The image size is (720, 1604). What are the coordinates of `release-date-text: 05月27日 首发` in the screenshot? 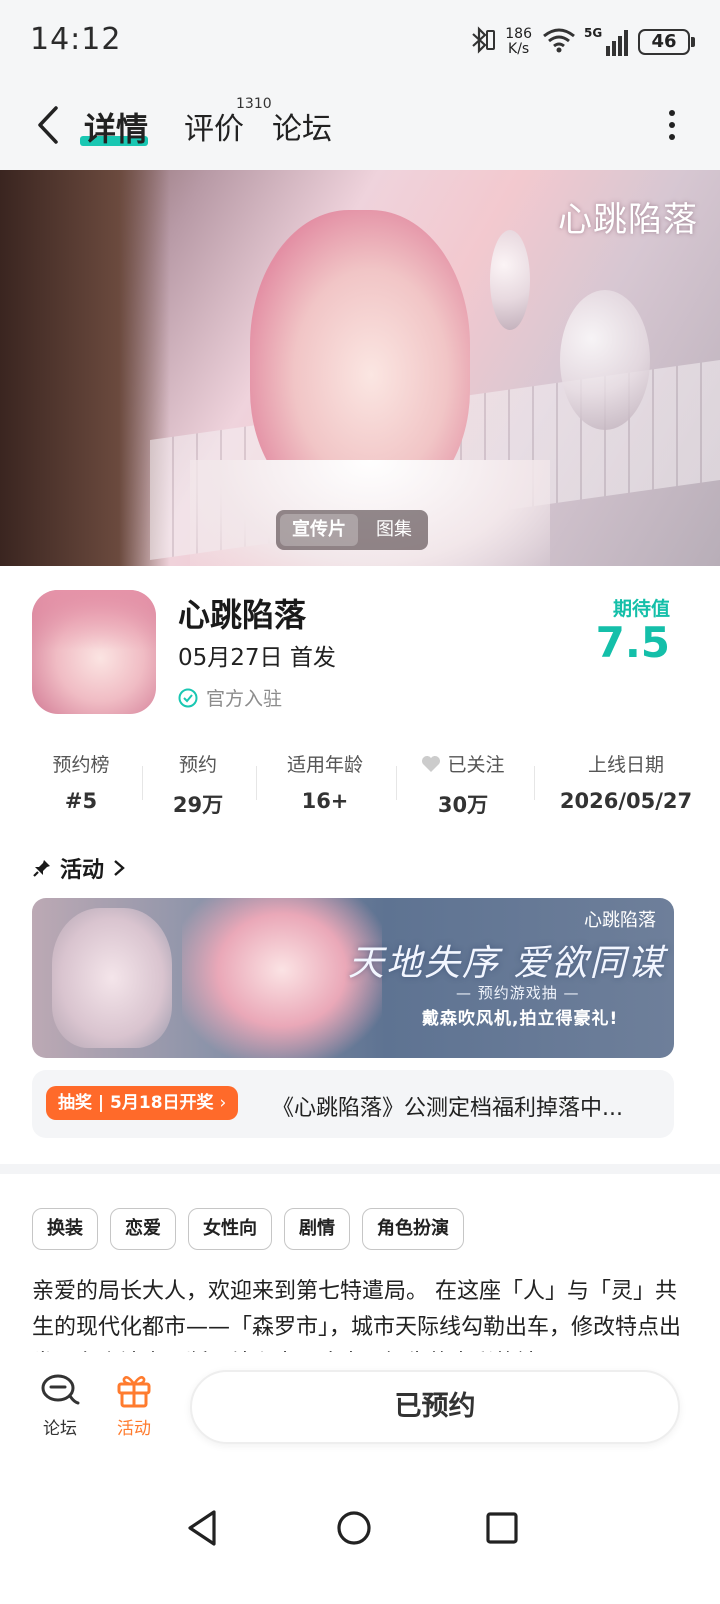 It's located at (257, 658).